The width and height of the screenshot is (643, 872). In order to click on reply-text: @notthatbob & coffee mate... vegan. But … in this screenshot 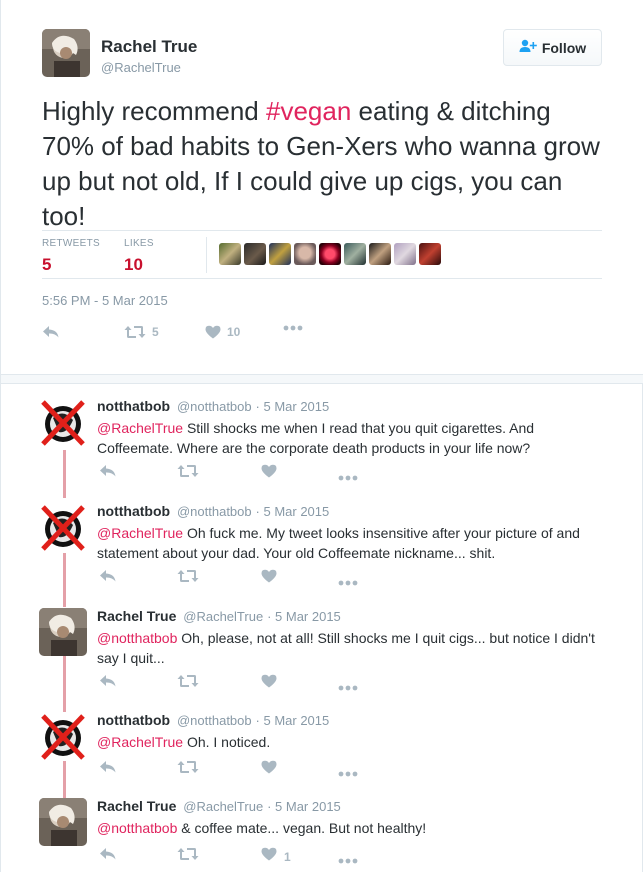, I will do `click(347, 828)`.